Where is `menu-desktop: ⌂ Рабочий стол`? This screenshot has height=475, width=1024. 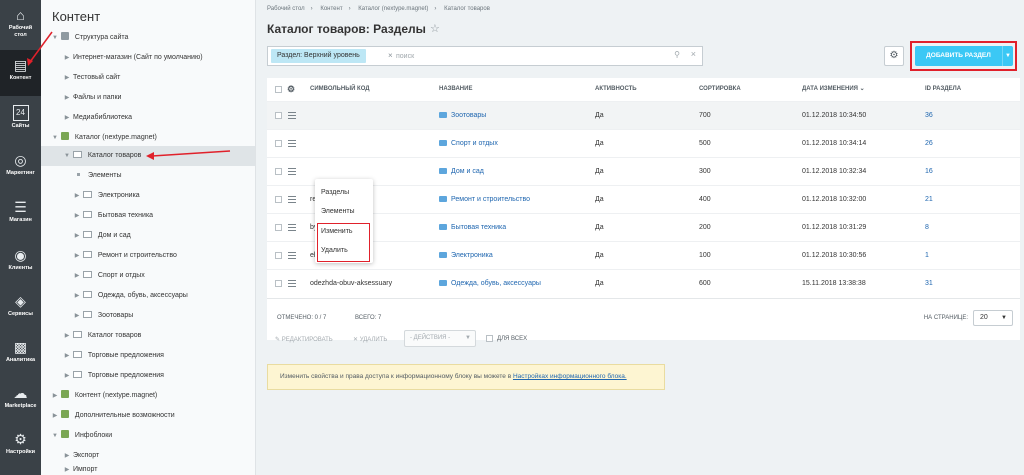
menu-desktop: ⌂ Рабочий стол is located at coordinates (20, 23).